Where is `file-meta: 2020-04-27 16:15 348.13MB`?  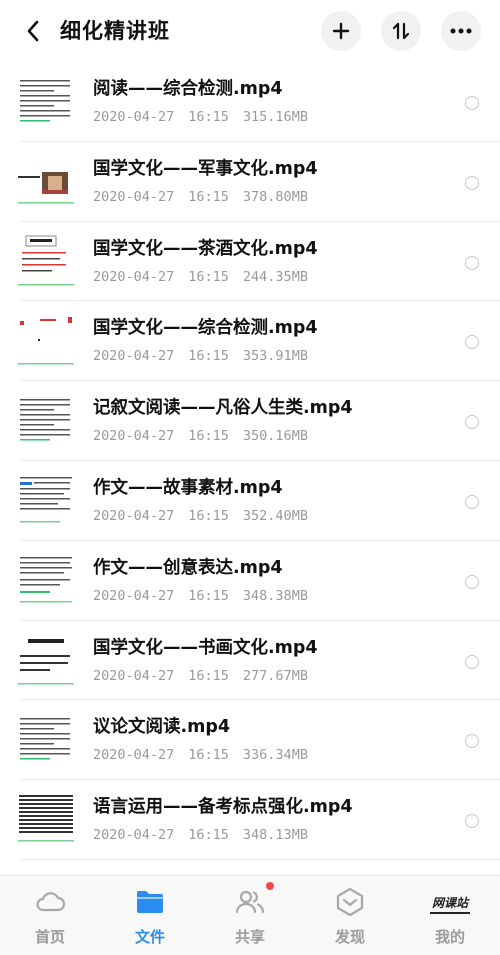 file-meta: 2020-04-27 16:15 348.13MB is located at coordinates (200, 835).